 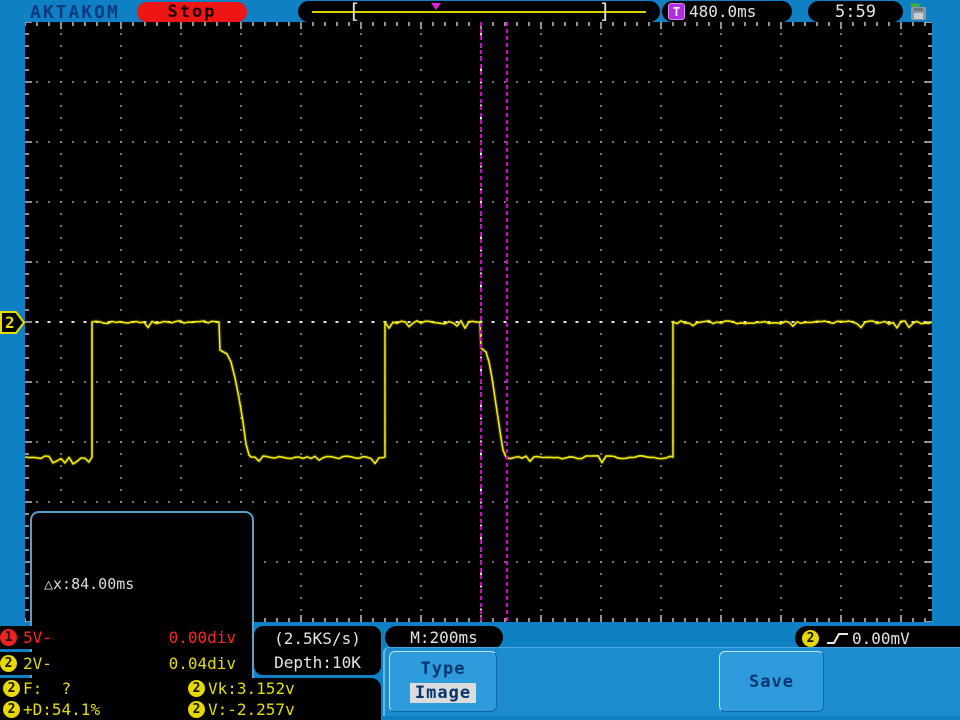 I want to click on ch2-offset: 0.04div, so click(x=202, y=663).